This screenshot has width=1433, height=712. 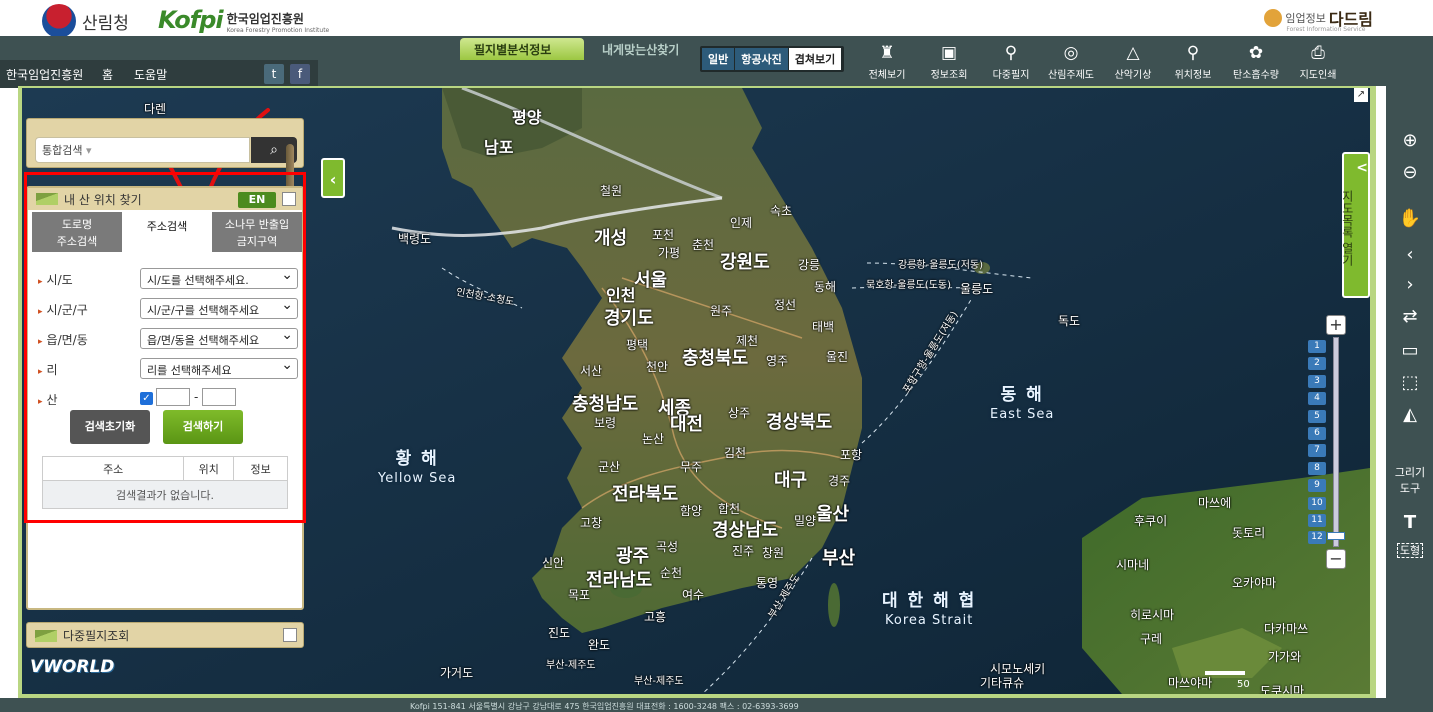 I want to click on map-label: 시마네, so click(x=1133, y=565).